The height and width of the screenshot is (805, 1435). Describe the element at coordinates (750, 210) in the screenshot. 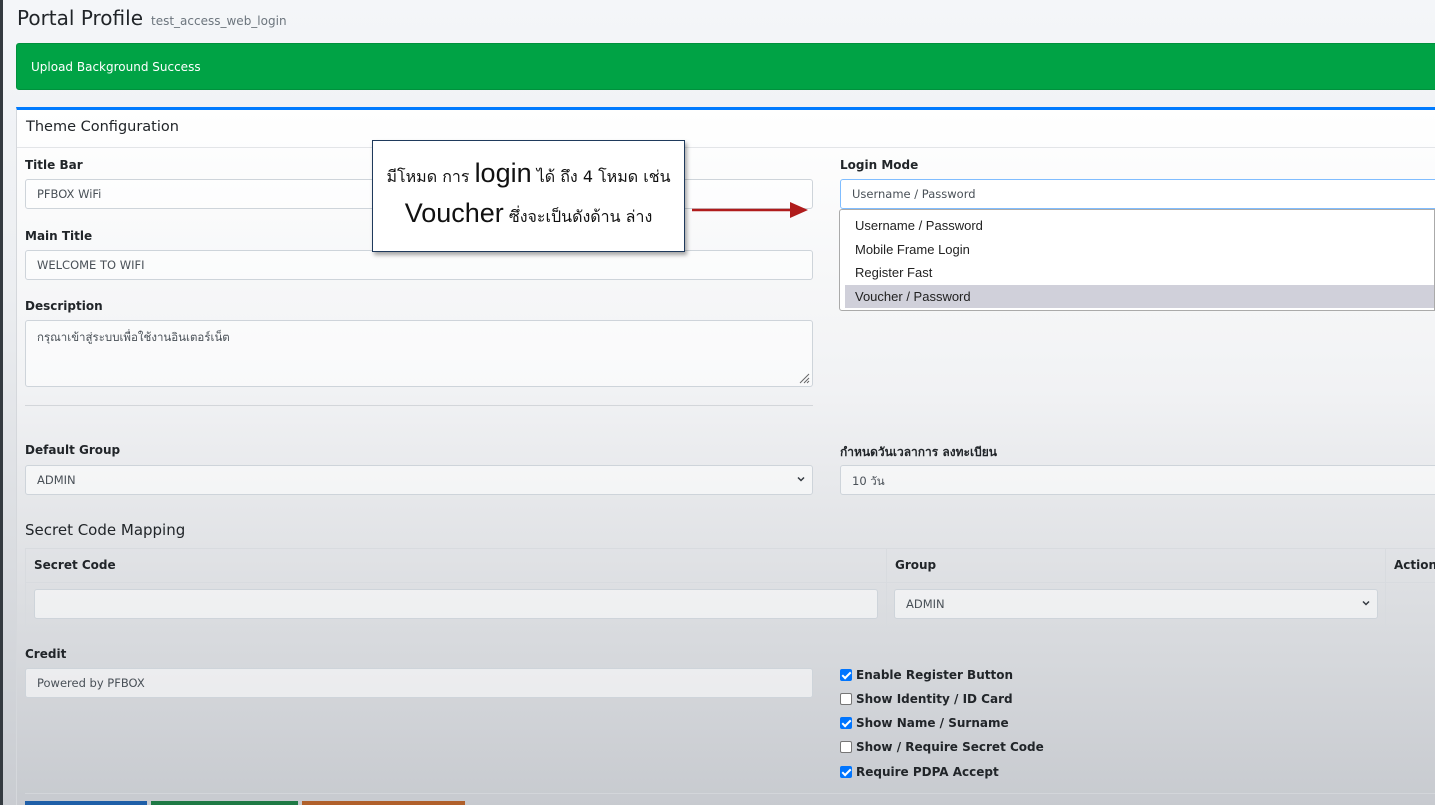

I see `arrow-right-icon` at that location.